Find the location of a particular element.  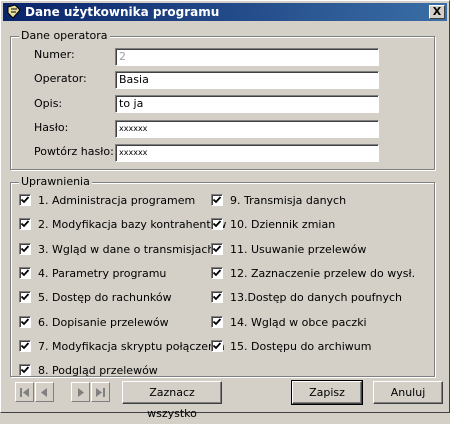

nav-prev-button is located at coordinates (44, 392).